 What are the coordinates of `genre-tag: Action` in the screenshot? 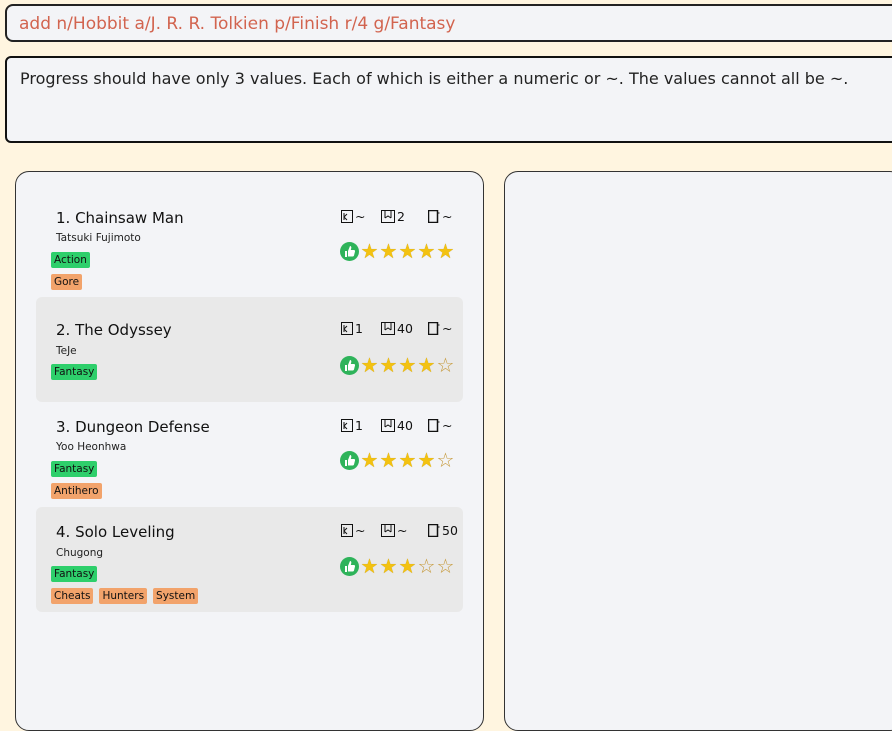 It's located at (70, 260).